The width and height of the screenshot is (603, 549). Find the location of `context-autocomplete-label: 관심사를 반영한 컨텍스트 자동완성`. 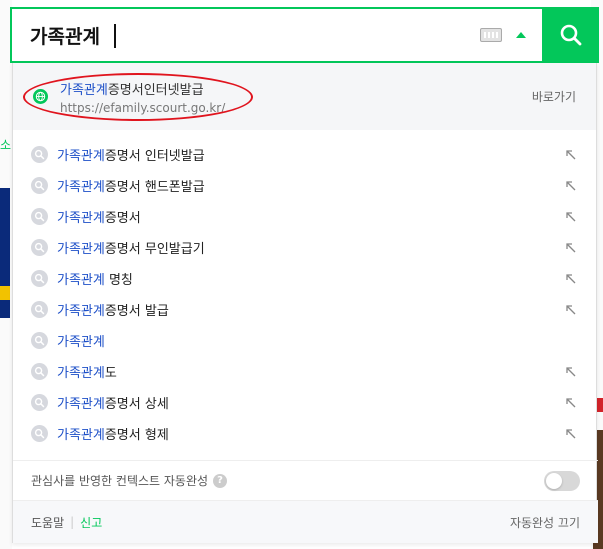

context-autocomplete-label: 관심사를 반영한 컨텍스트 자동완성 is located at coordinates (120, 481).